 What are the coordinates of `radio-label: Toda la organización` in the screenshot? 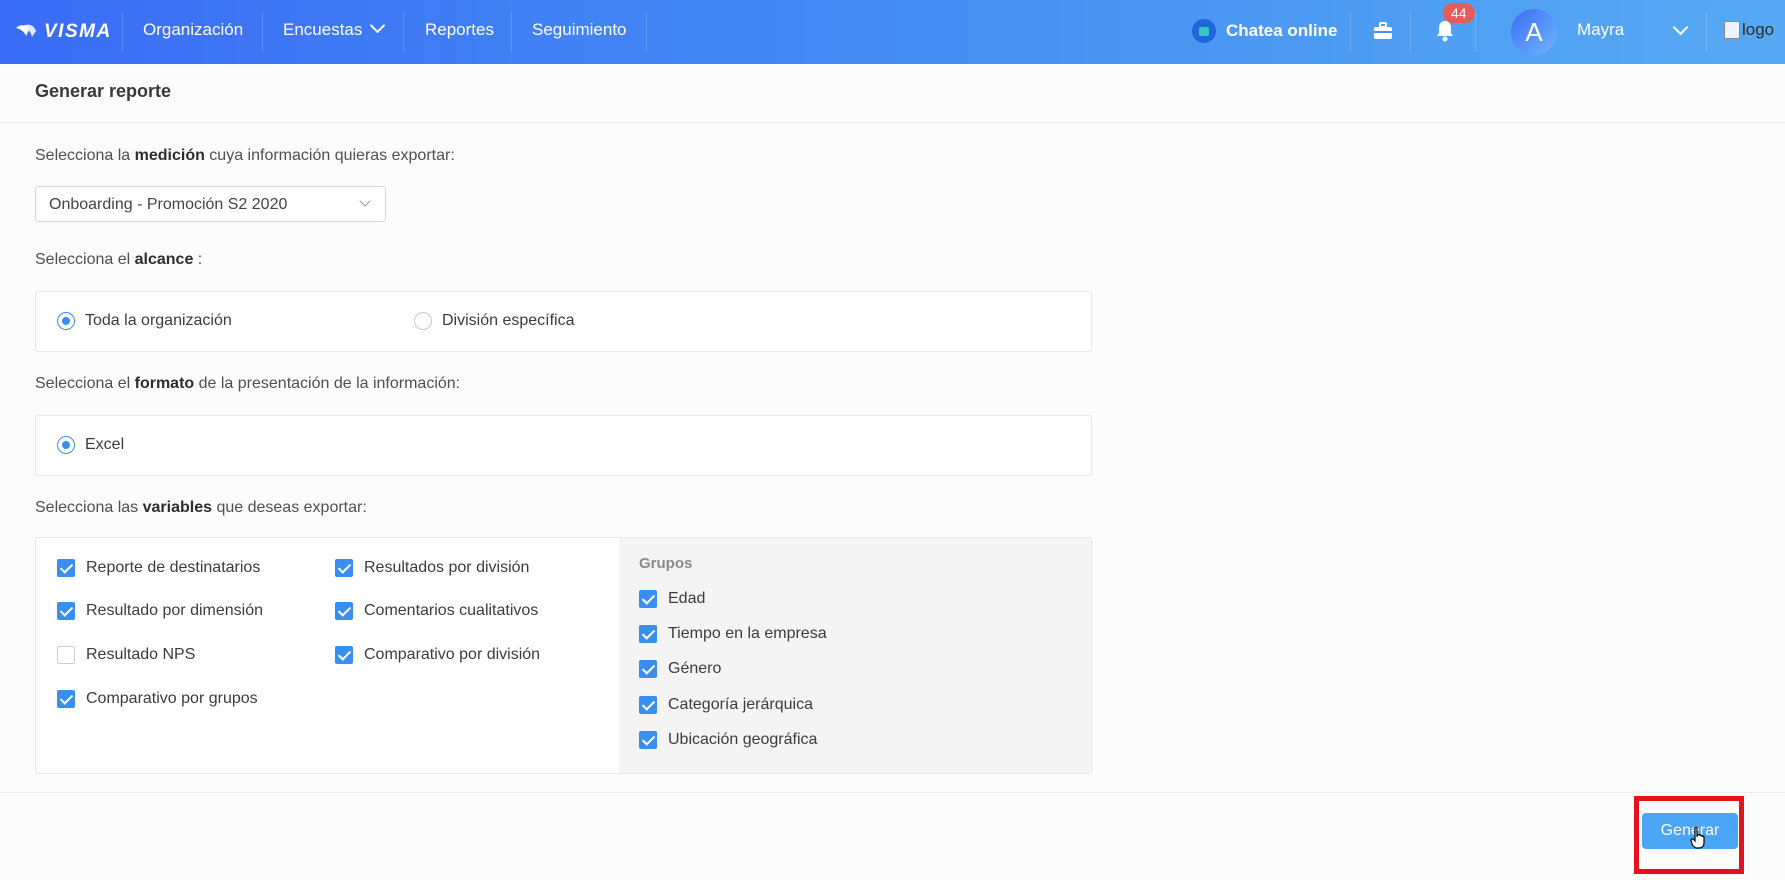 It's located at (158, 320).